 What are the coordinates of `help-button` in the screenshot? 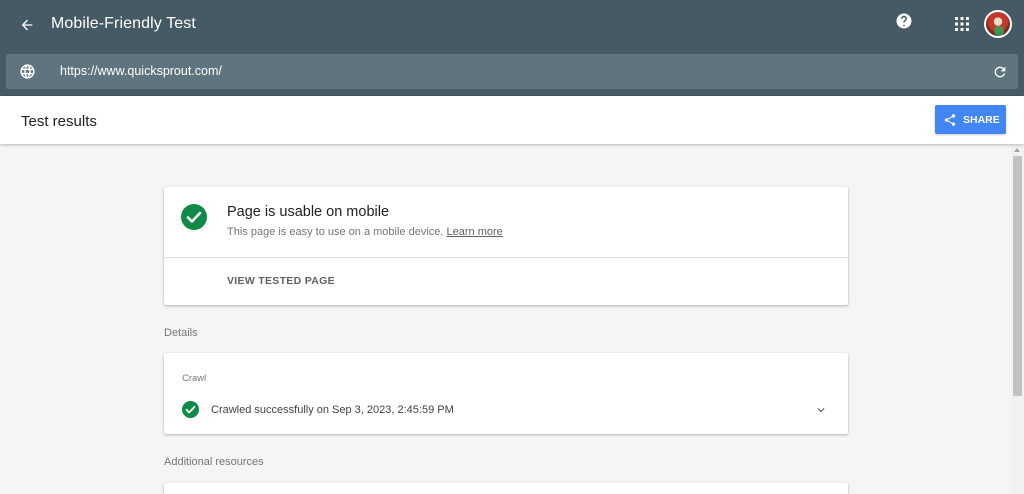 It's located at (904, 21).